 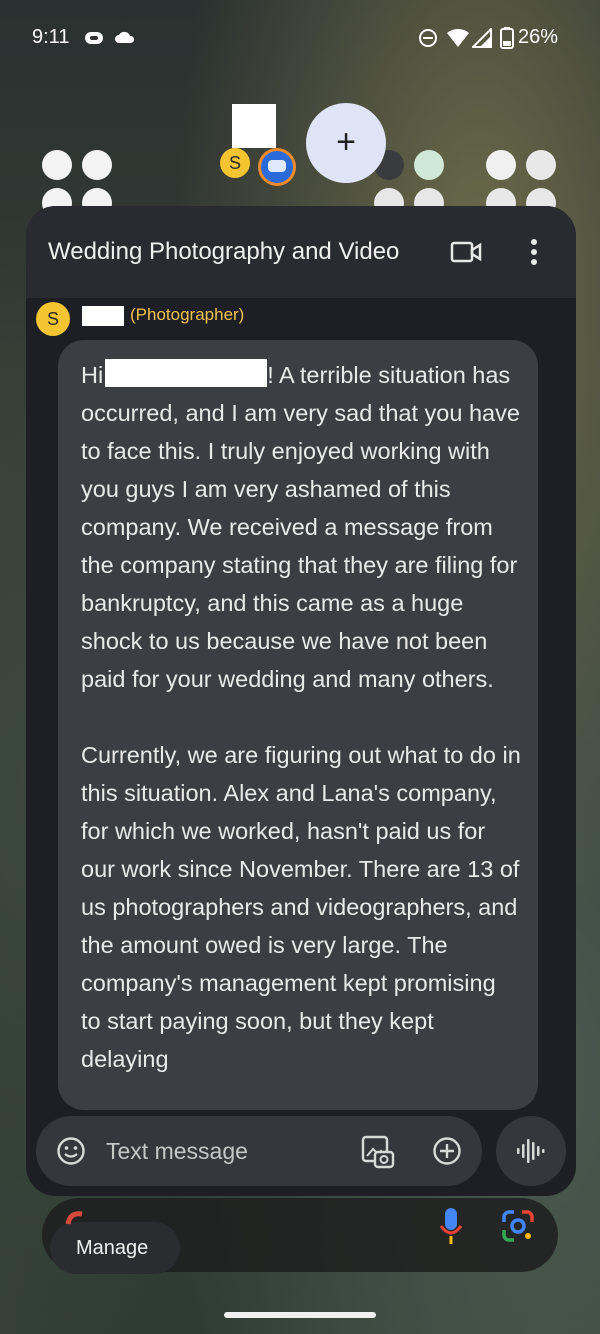 I want to click on manage-label: Manage, so click(x=112, y=1248).